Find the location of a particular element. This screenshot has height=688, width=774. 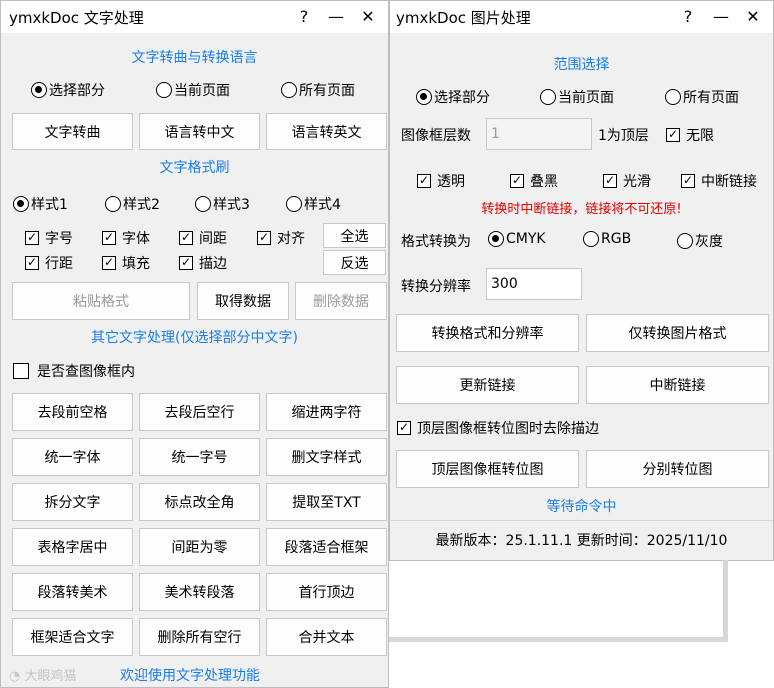

checkbox-align: ✓ 对齐 is located at coordinates (281, 238).